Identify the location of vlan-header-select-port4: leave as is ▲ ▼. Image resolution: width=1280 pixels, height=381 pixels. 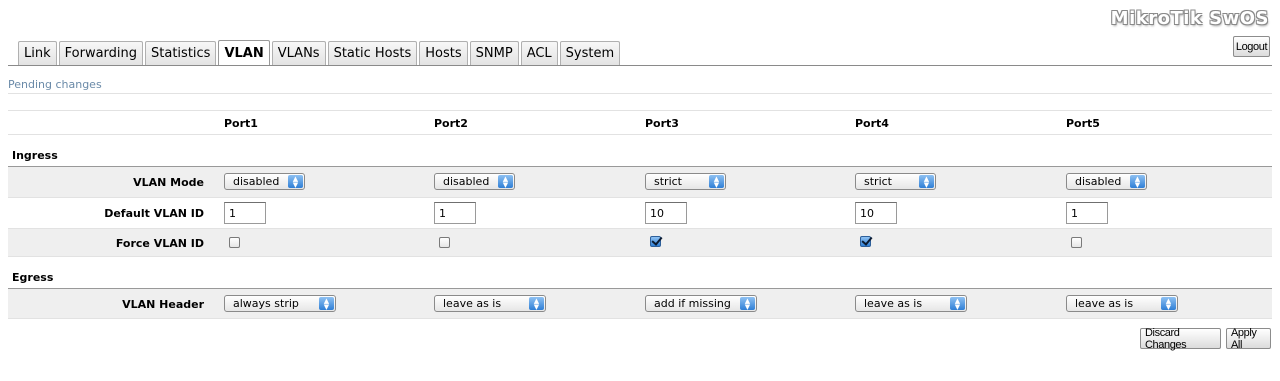
(911, 303).